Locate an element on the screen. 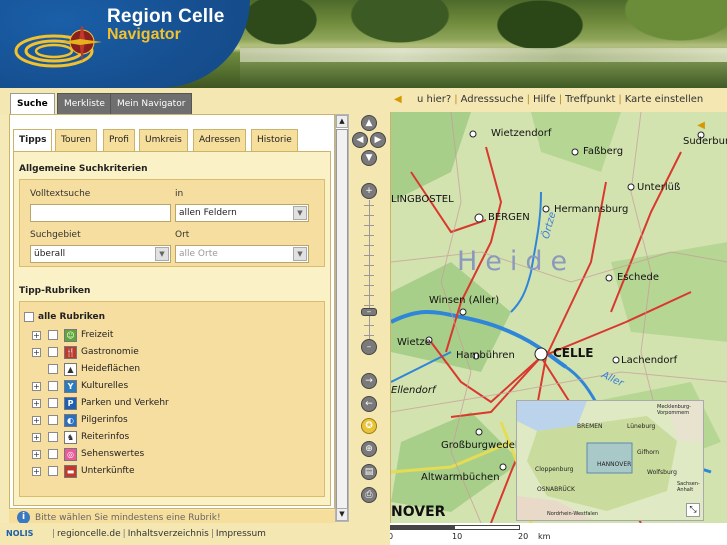 This screenshot has width=727, height=545. zoom-in-icon: + is located at coordinates (369, 191).